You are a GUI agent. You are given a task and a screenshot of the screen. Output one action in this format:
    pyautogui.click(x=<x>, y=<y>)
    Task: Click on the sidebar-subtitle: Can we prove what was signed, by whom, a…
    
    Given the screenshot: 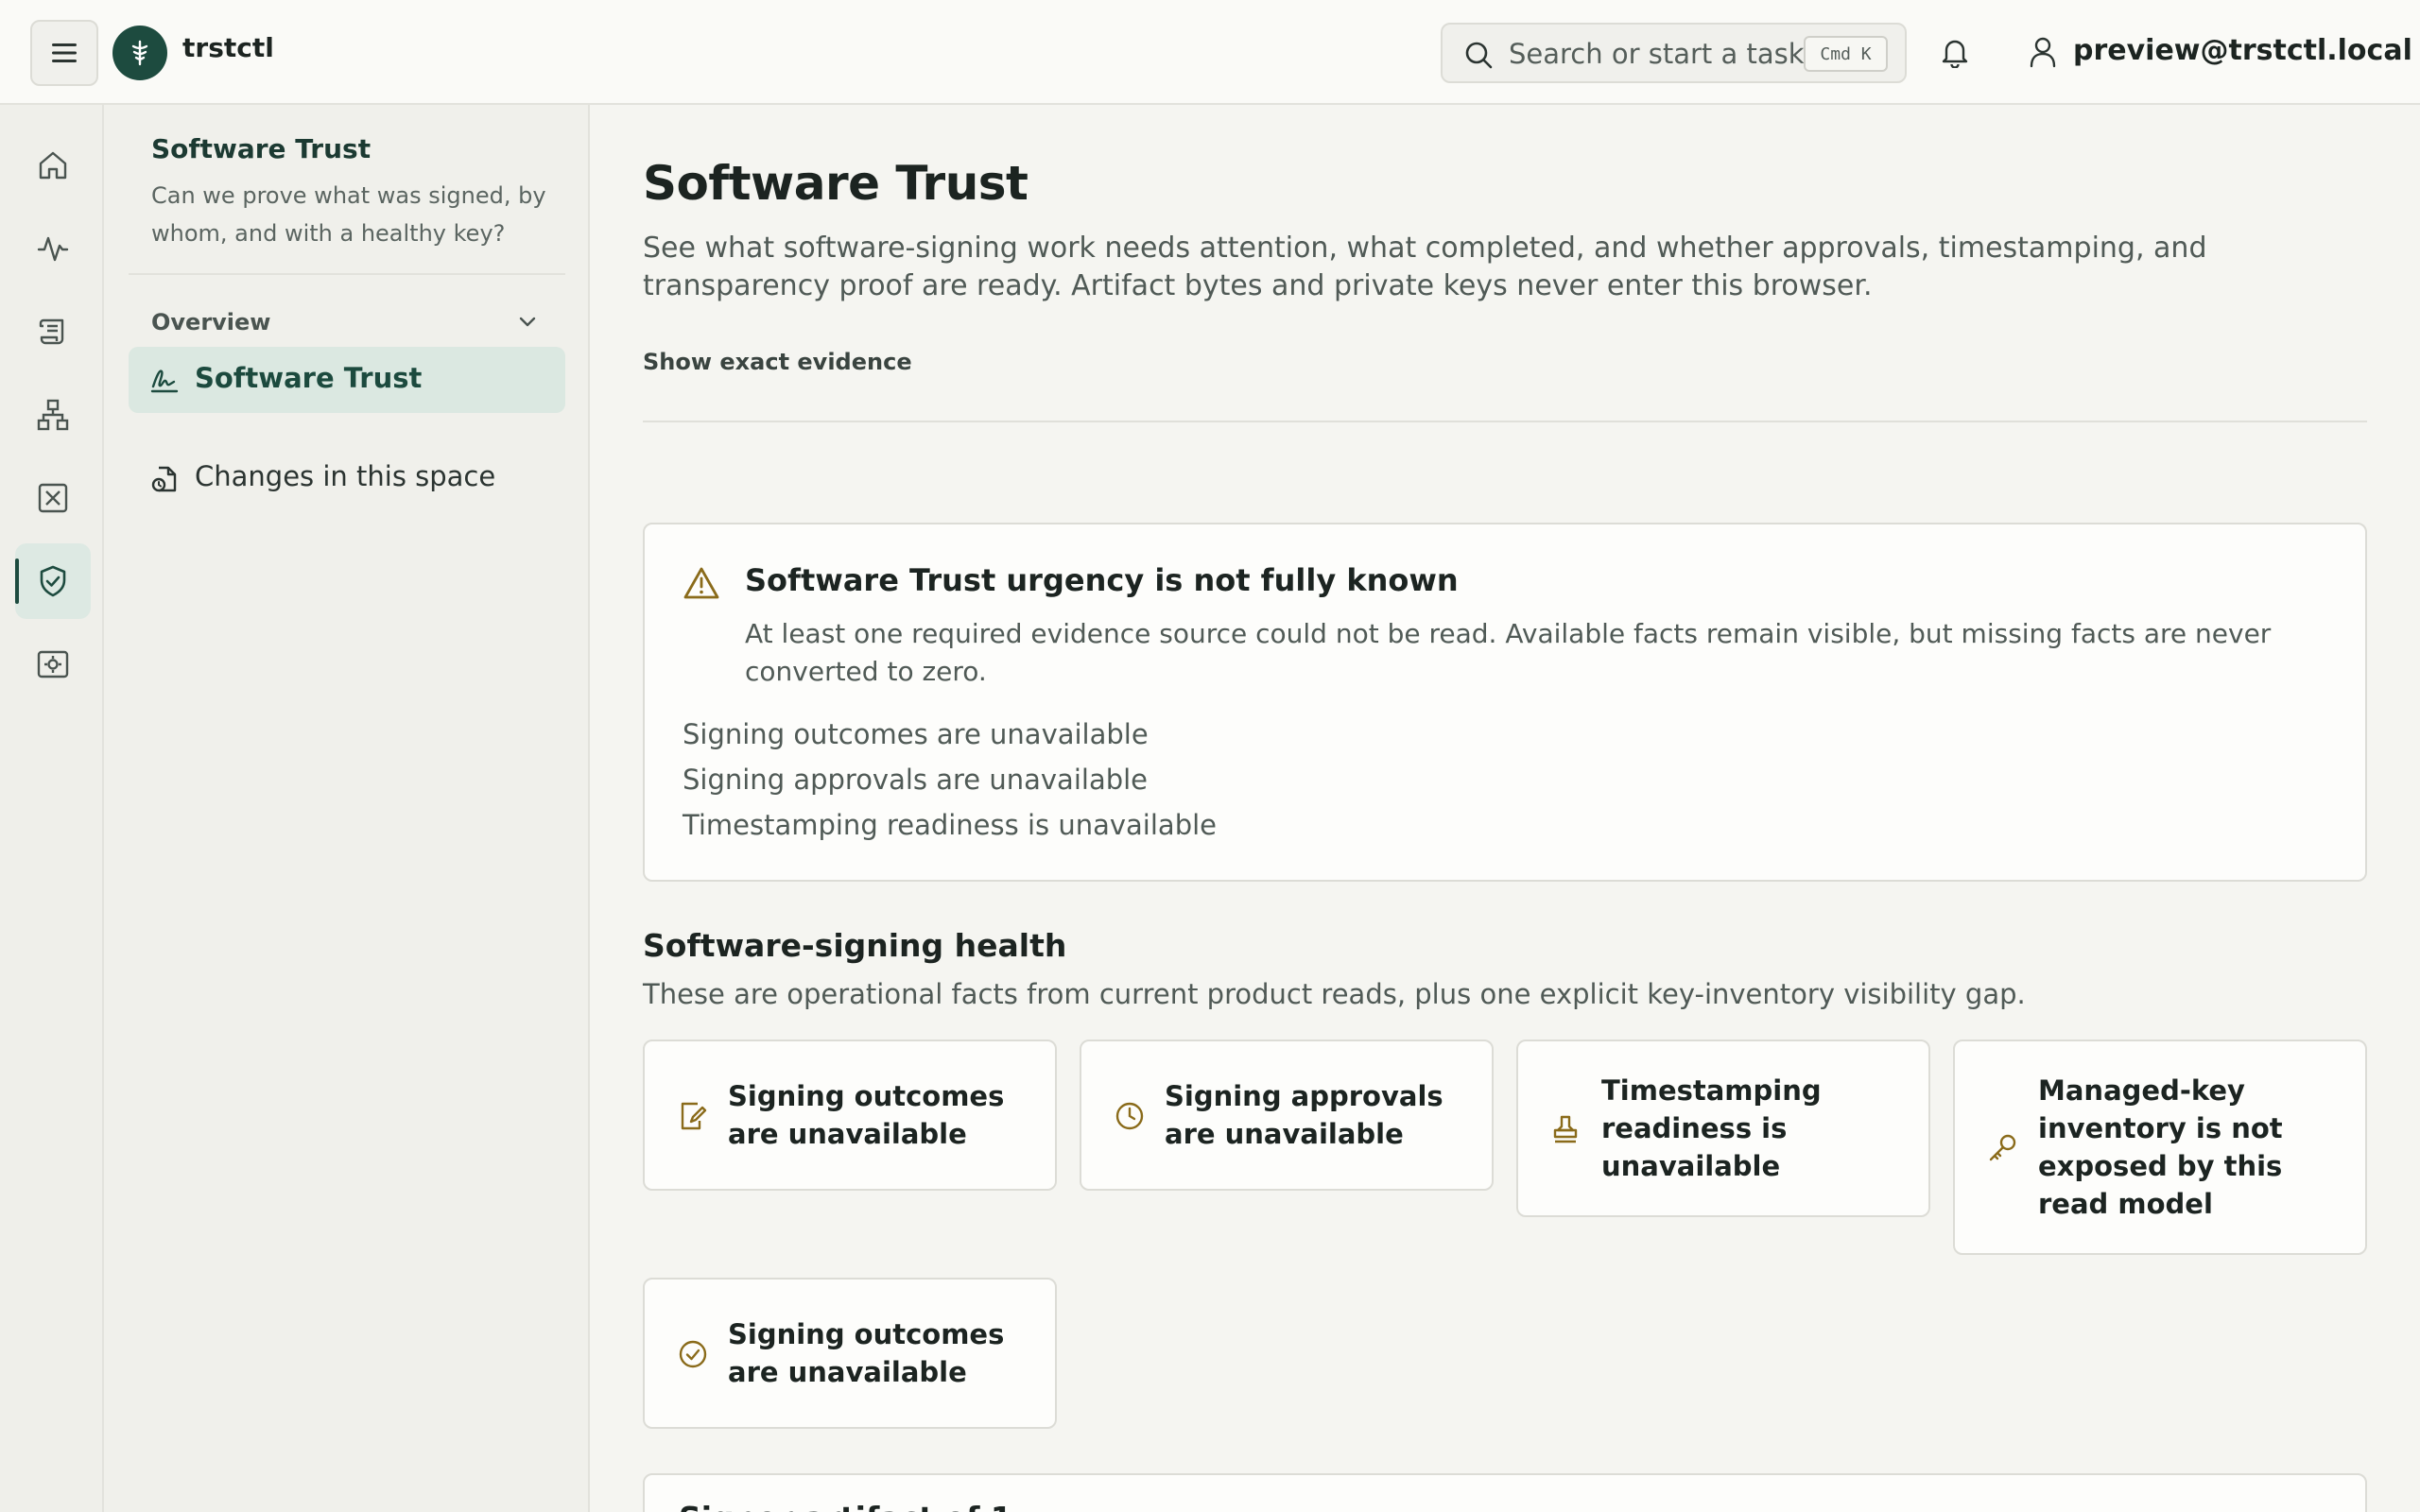 What is the action you would take?
    pyautogui.click(x=348, y=214)
    